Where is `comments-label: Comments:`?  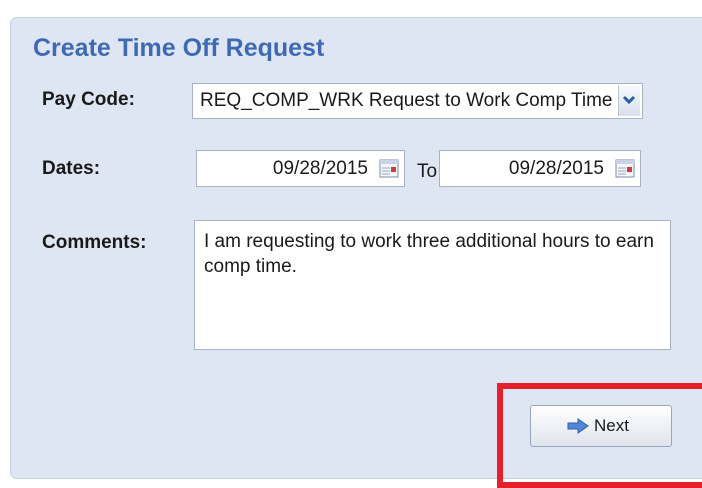
comments-label: Comments: is located at coordinates (94, 242).